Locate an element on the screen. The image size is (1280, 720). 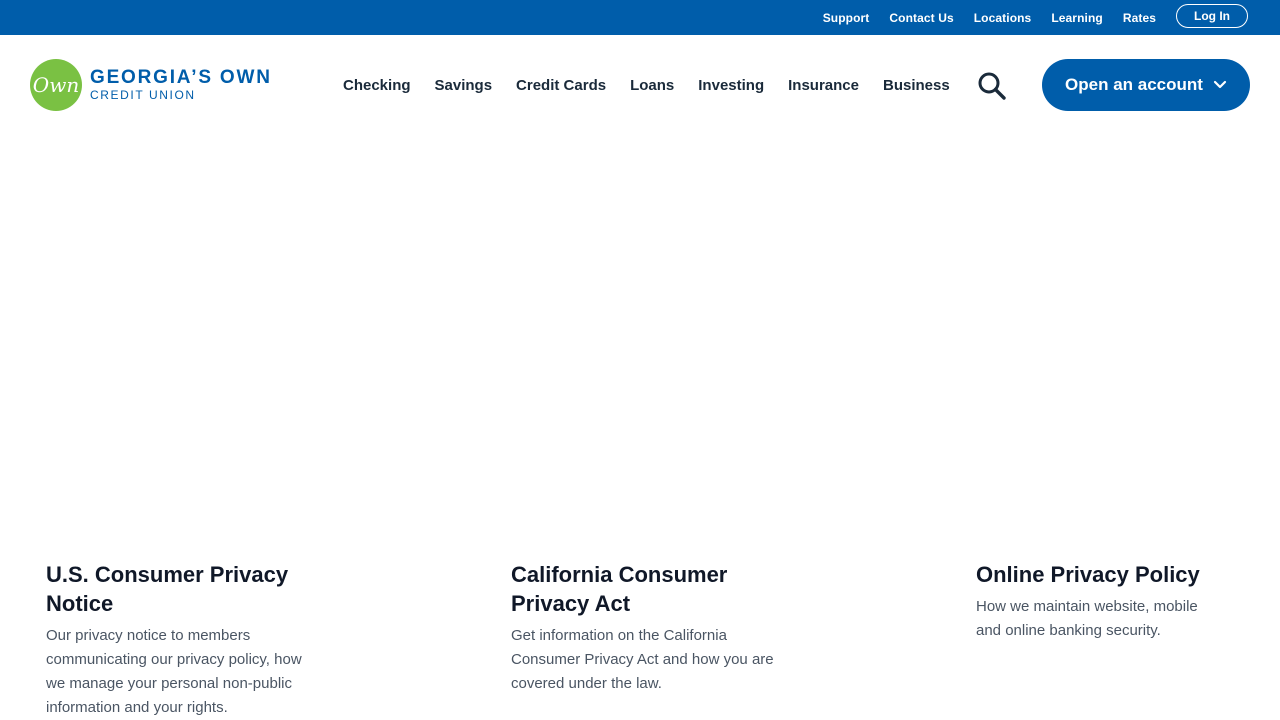
utility-link-locations: Locations is located at coordinates (1003, 18).